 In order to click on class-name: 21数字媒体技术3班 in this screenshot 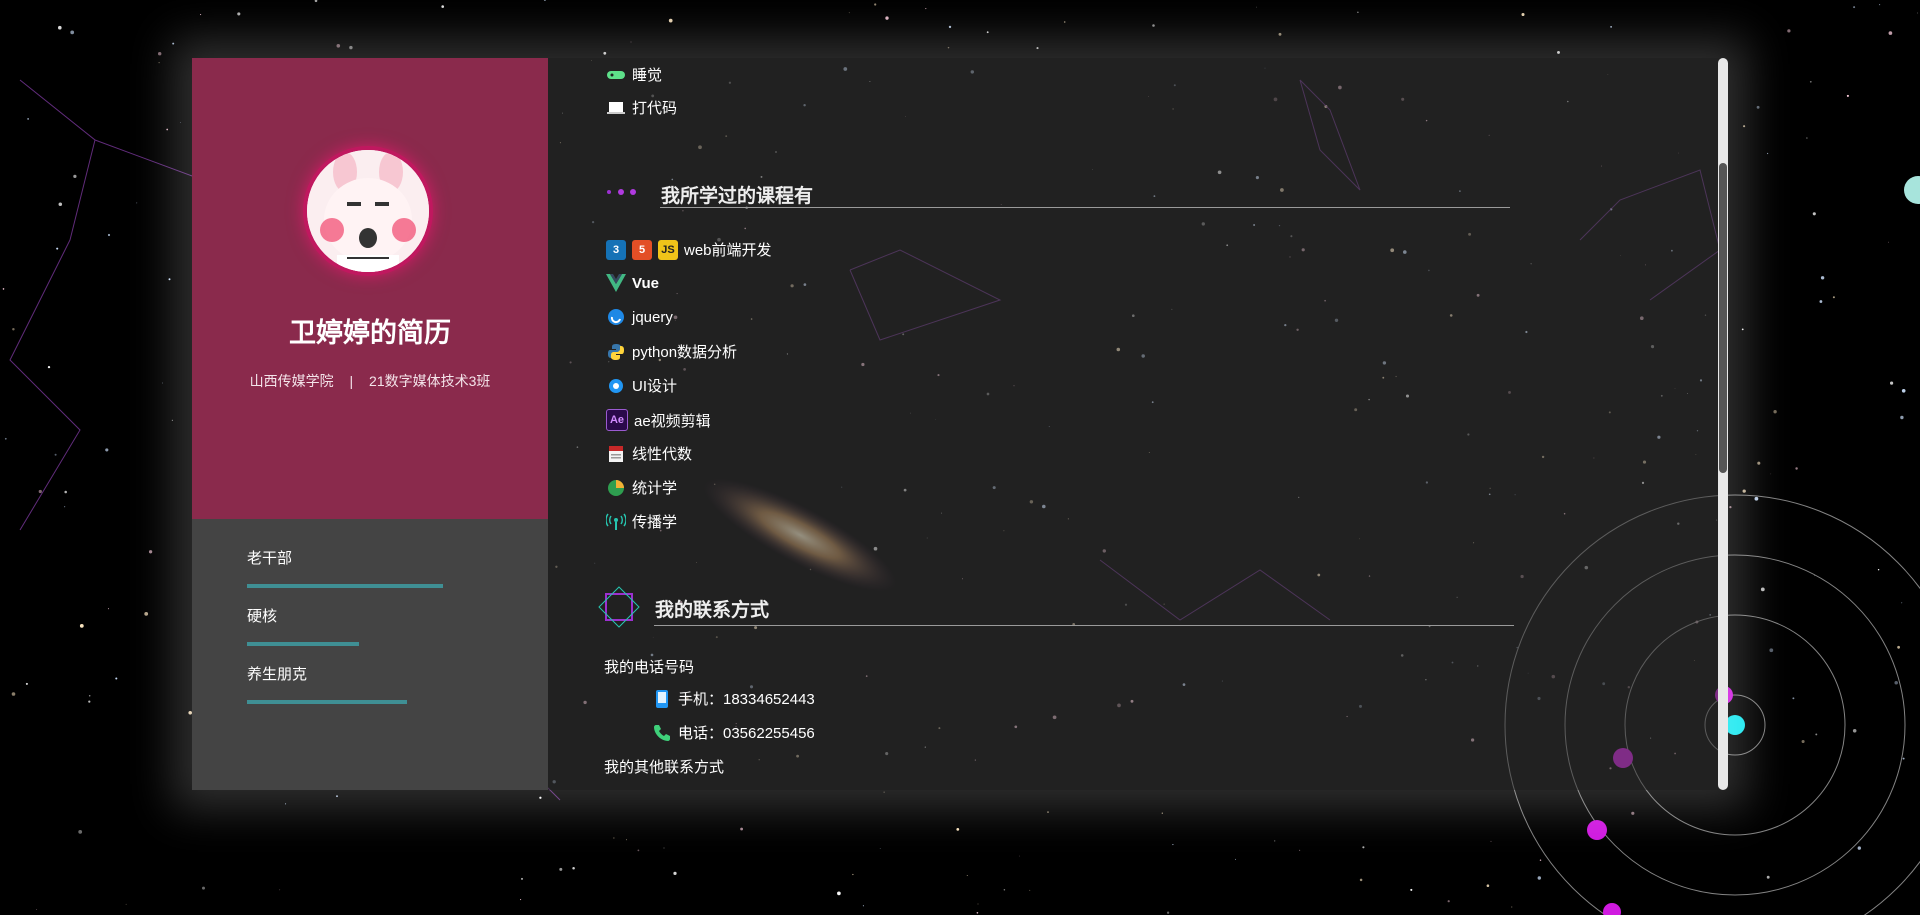, I will do `click(430, 381)`.